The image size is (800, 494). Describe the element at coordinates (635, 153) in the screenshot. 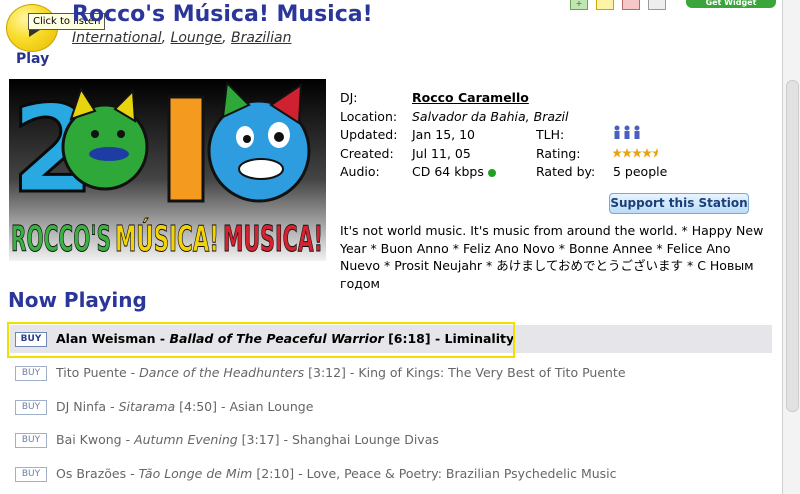

I see `rating-stars-icon` at that location.